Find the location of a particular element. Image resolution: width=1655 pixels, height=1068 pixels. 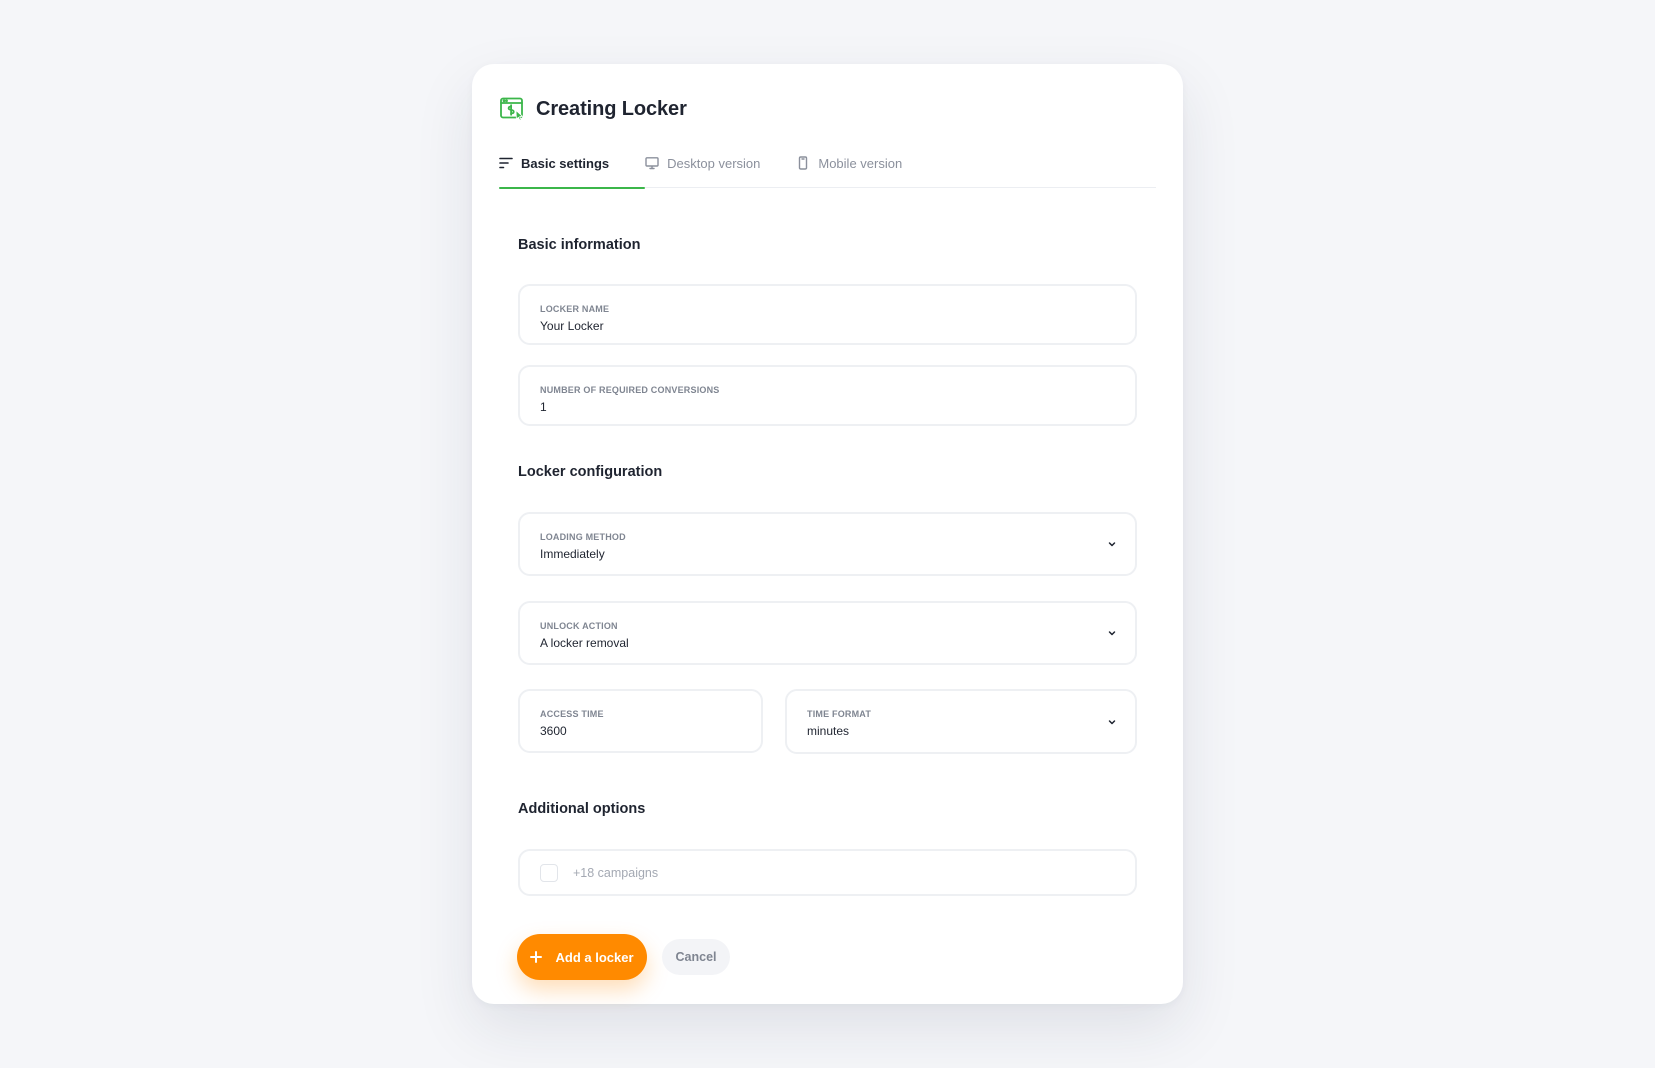

campaigns-label: +18 campaigns is located at coordinates (616, 872).